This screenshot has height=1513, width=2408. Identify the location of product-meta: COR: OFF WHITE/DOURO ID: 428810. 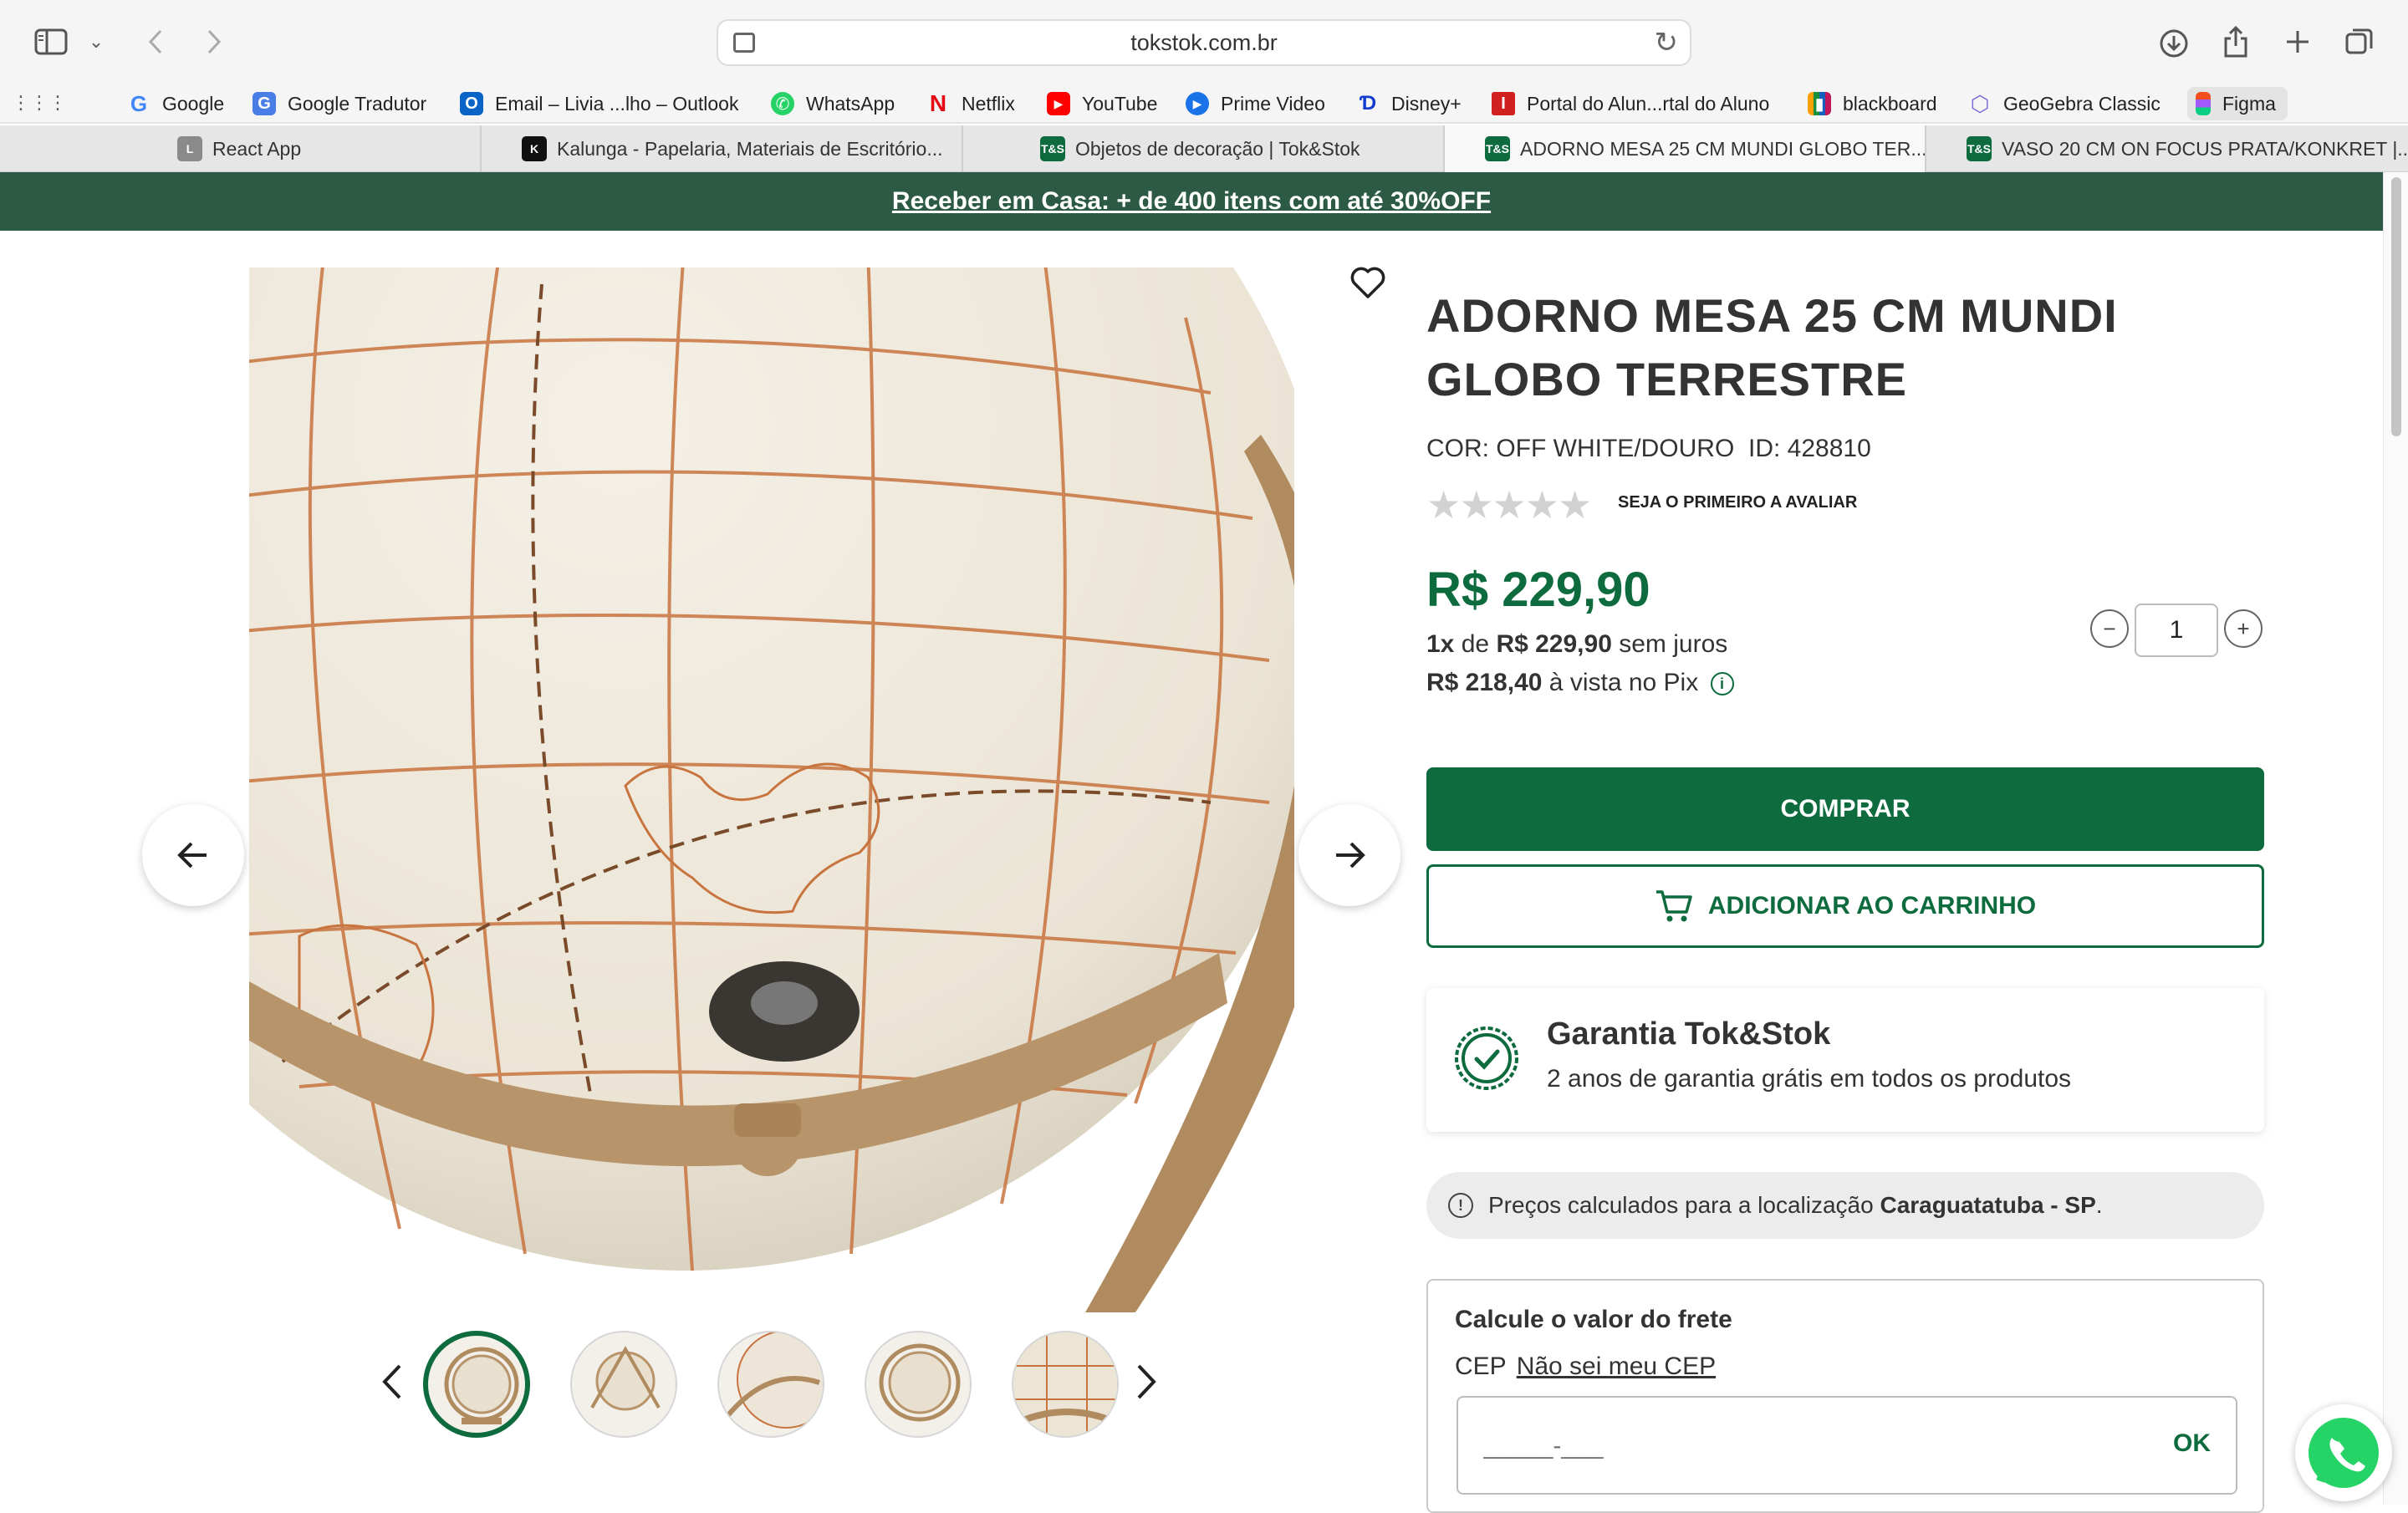
(1649, 449).